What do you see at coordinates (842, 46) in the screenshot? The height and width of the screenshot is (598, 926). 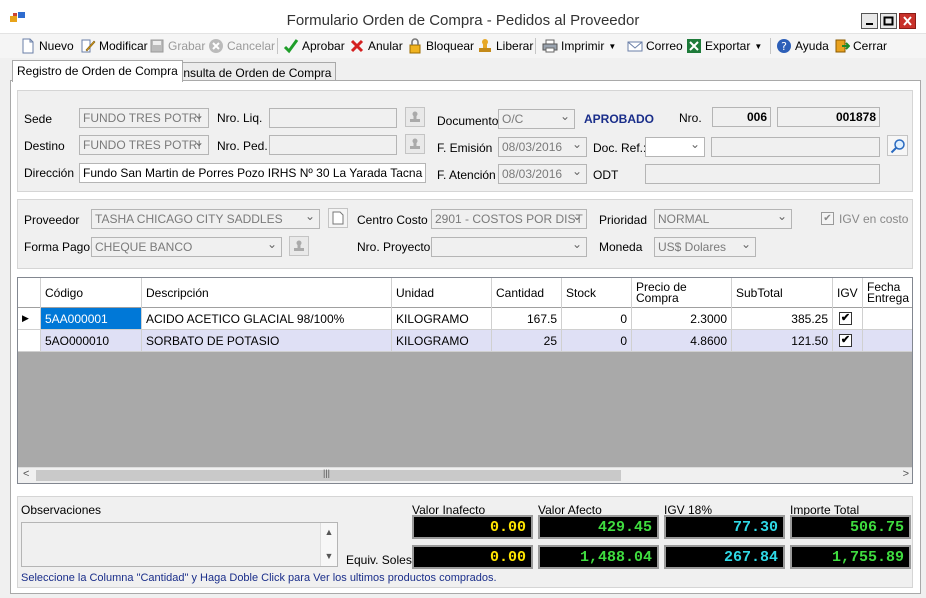 I see `exit-icon` at bounding box center [842, 46].